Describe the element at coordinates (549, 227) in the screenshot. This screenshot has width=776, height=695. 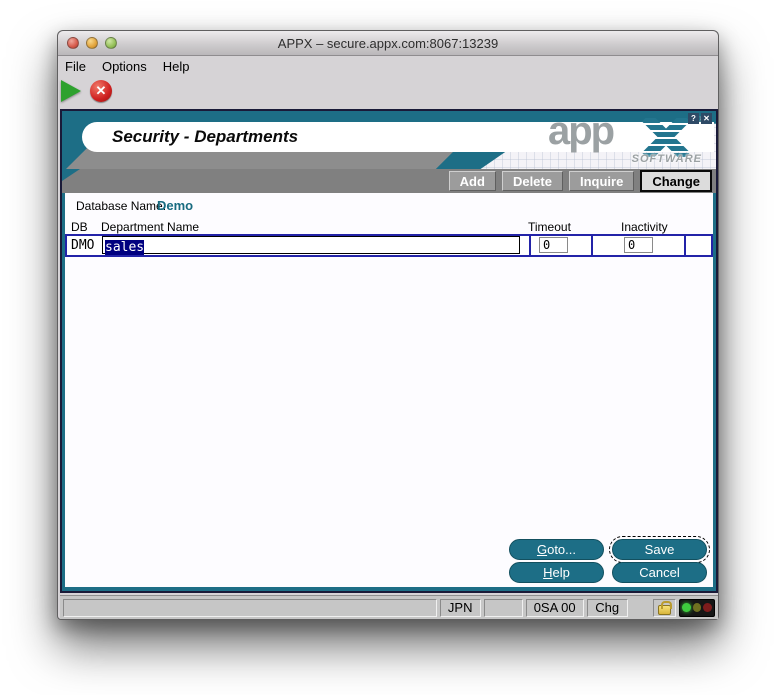
I see `column-header-timeout: Timeout` at that location.